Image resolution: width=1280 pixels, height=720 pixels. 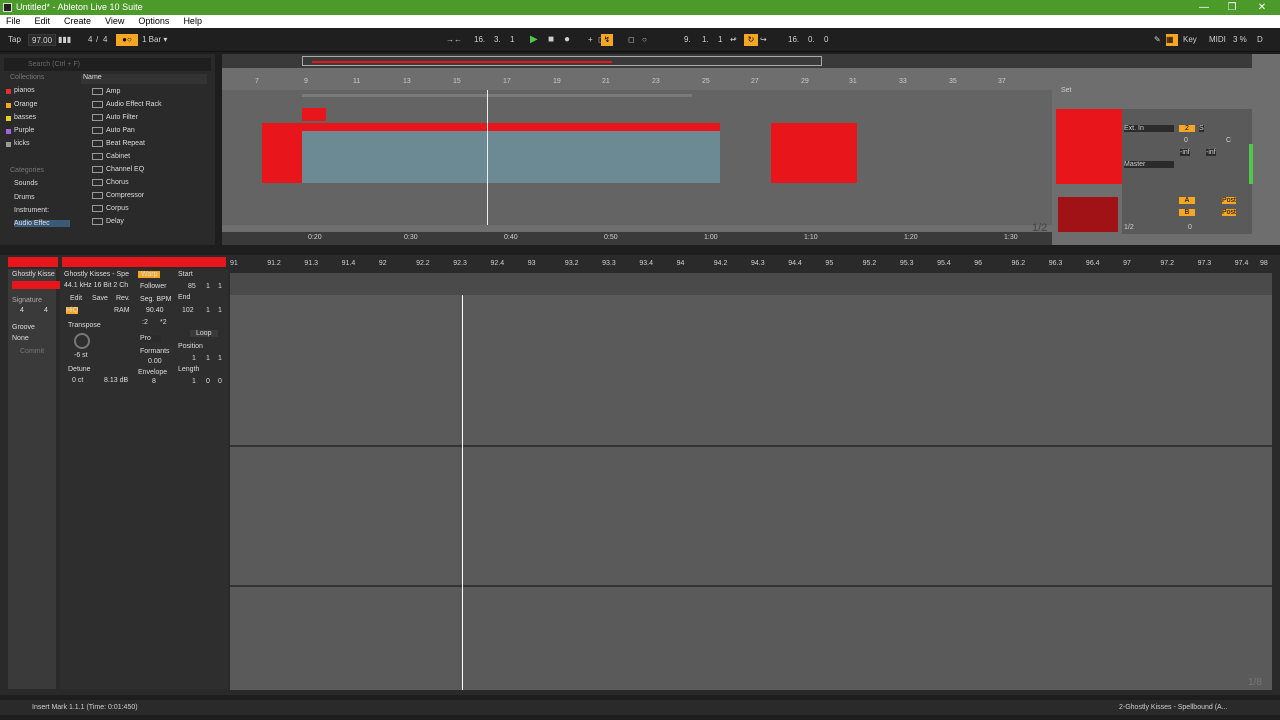 What do you see at coordinates (479, 40) in the screenshot?
I see `pos-bar: 16.` at bounding box center [479, 40].